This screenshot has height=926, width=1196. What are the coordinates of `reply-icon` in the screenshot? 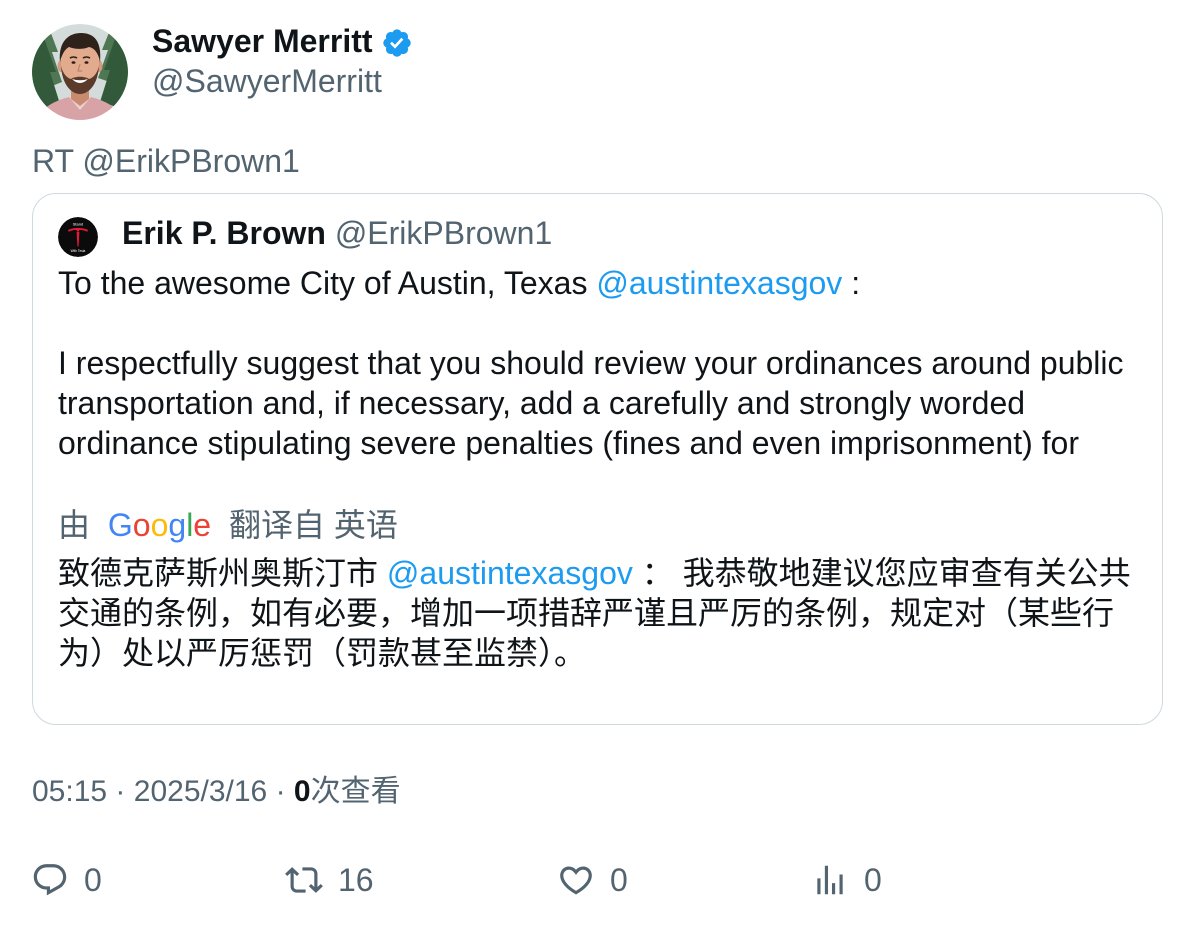 It's located at (50, 880).